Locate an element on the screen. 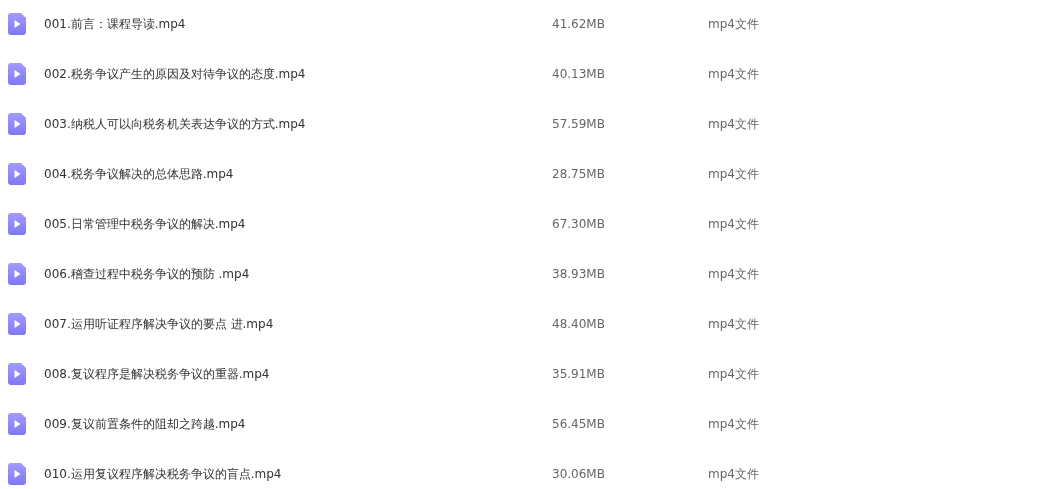 This screenshot has width=1059, height=489. file-size: 41.62MB is located at coordinates (579, 24).